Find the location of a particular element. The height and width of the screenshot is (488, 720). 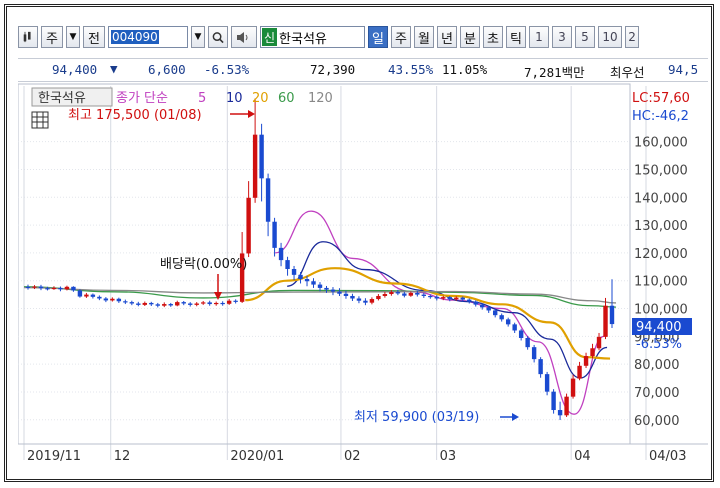

ratio-1: 43.55% is located at coordinates (411, 69).